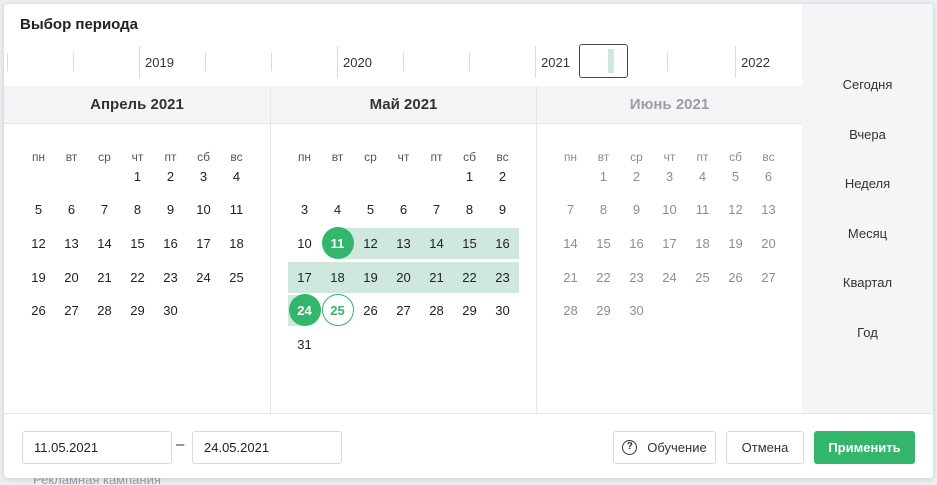  Describe the element at coordinates (357, 62) in the screenshot. I see `timeline-year-2020: 2020` at that location.